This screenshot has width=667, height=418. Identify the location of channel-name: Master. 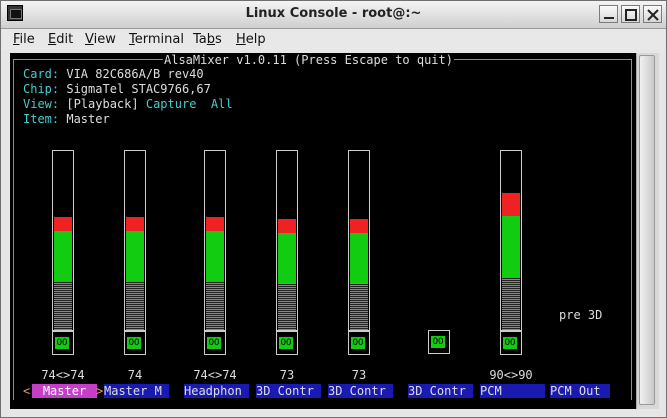
(64, 391).